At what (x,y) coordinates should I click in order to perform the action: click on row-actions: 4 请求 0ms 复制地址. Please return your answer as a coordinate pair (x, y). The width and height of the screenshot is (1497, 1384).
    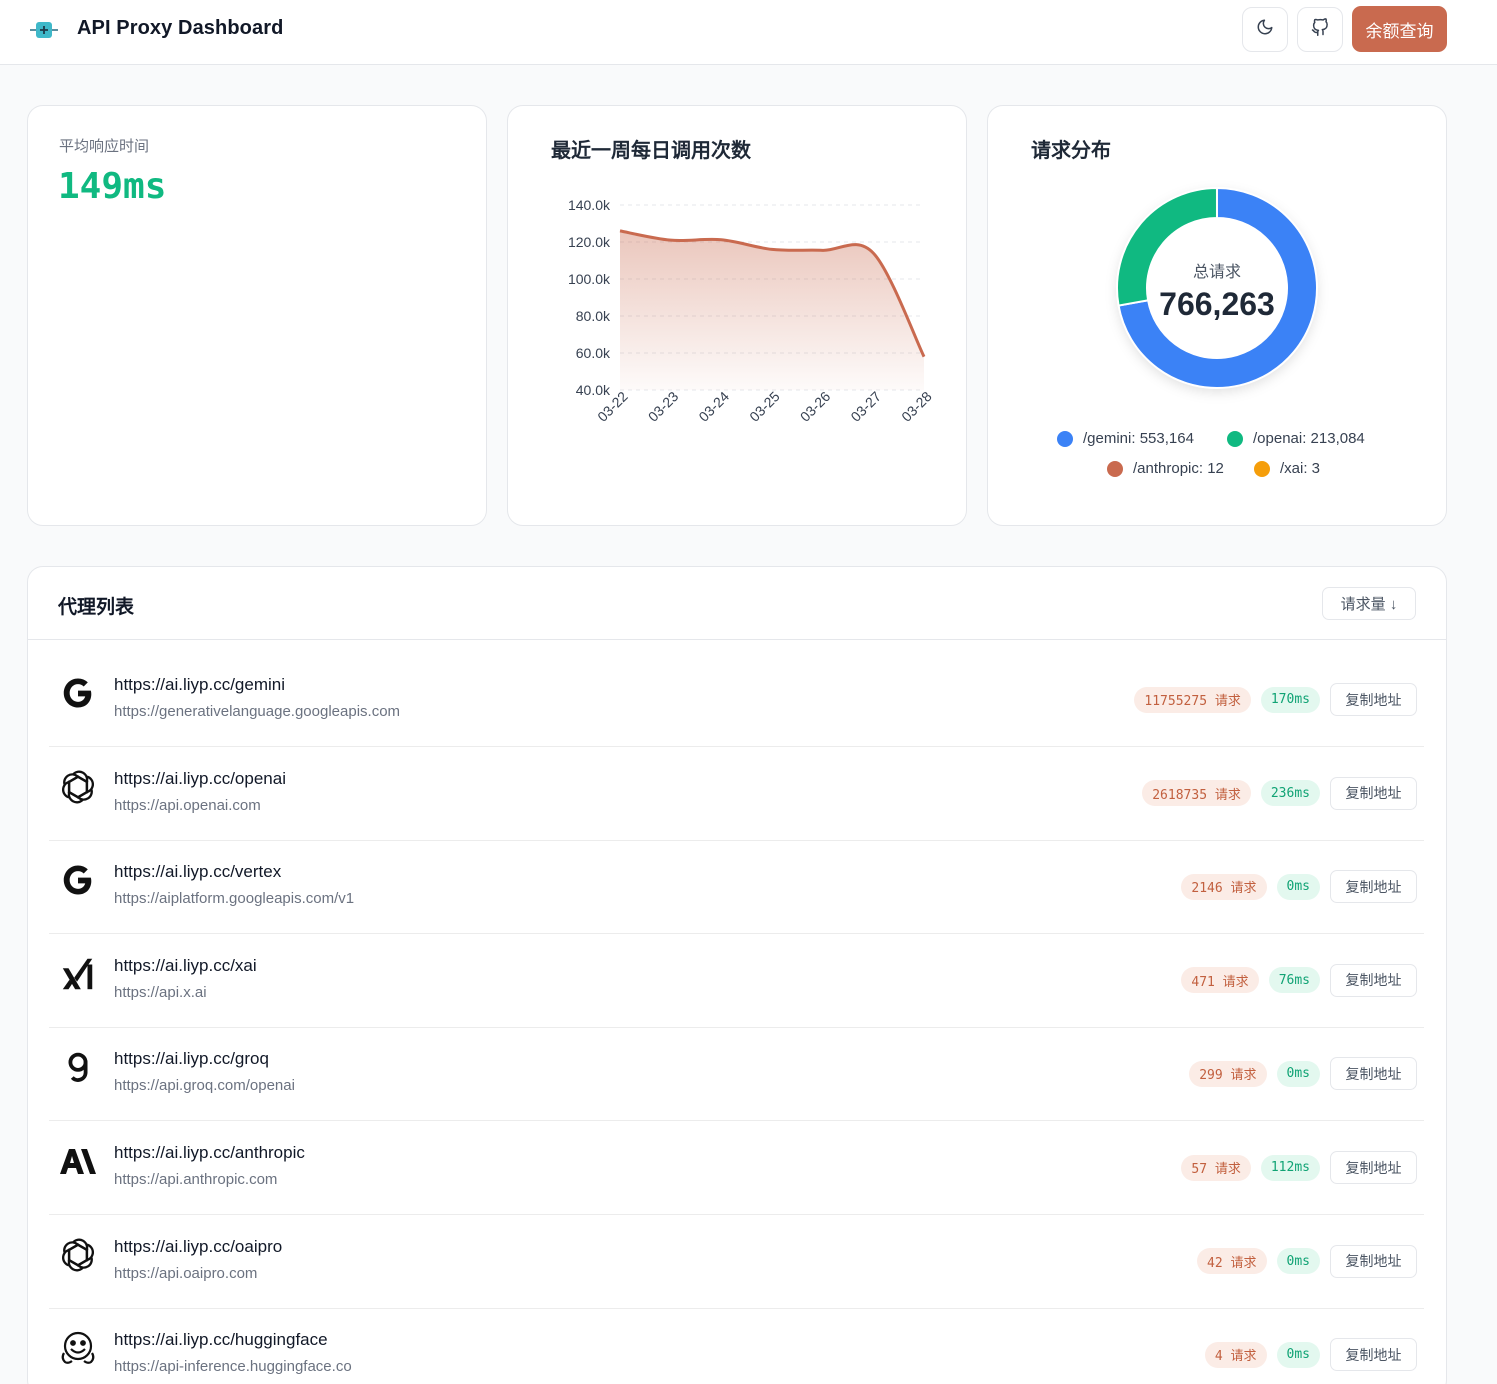
    Looking at the image, I should click on (1310, 1355).